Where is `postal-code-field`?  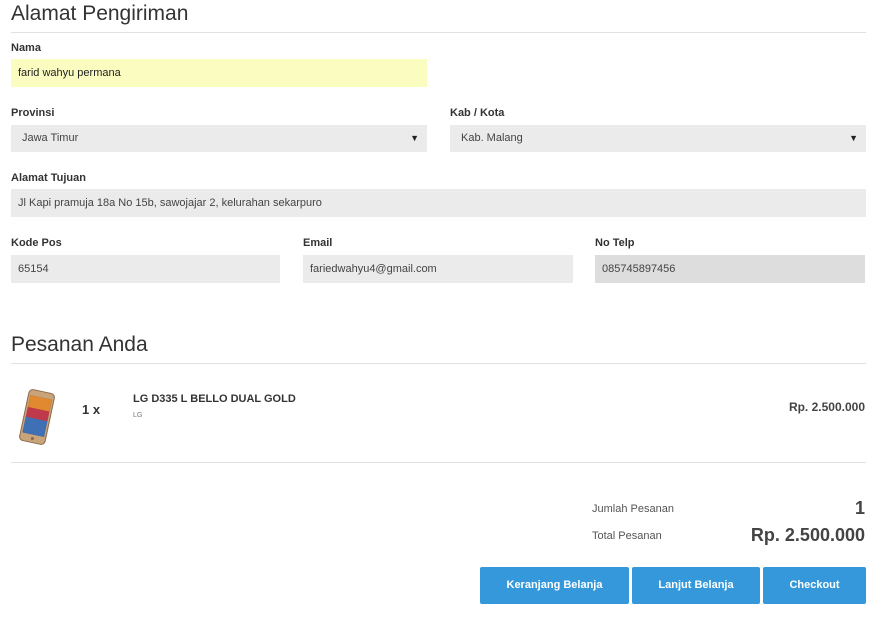
postal-code-field is located at coordinates (145, 269).